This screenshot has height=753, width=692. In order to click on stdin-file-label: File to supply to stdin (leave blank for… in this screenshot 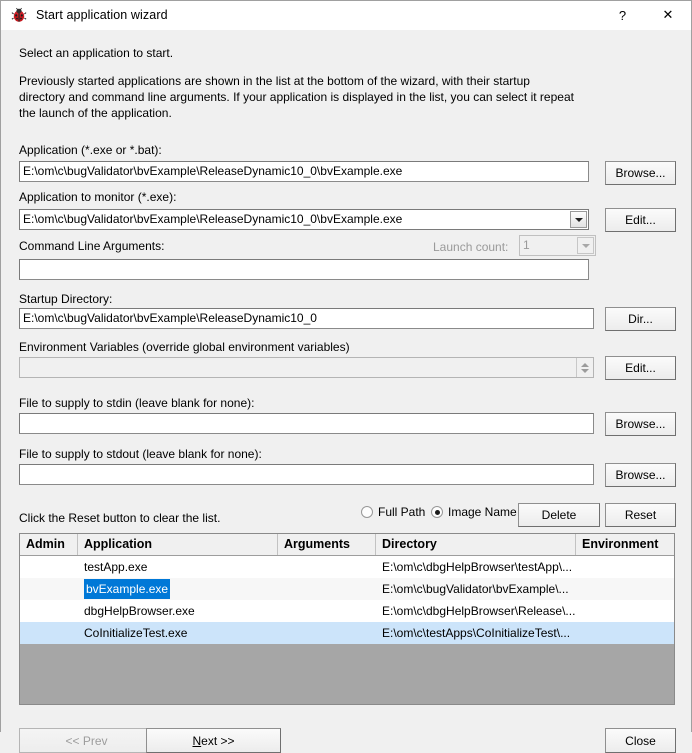, I will do `click(137, 403)`.